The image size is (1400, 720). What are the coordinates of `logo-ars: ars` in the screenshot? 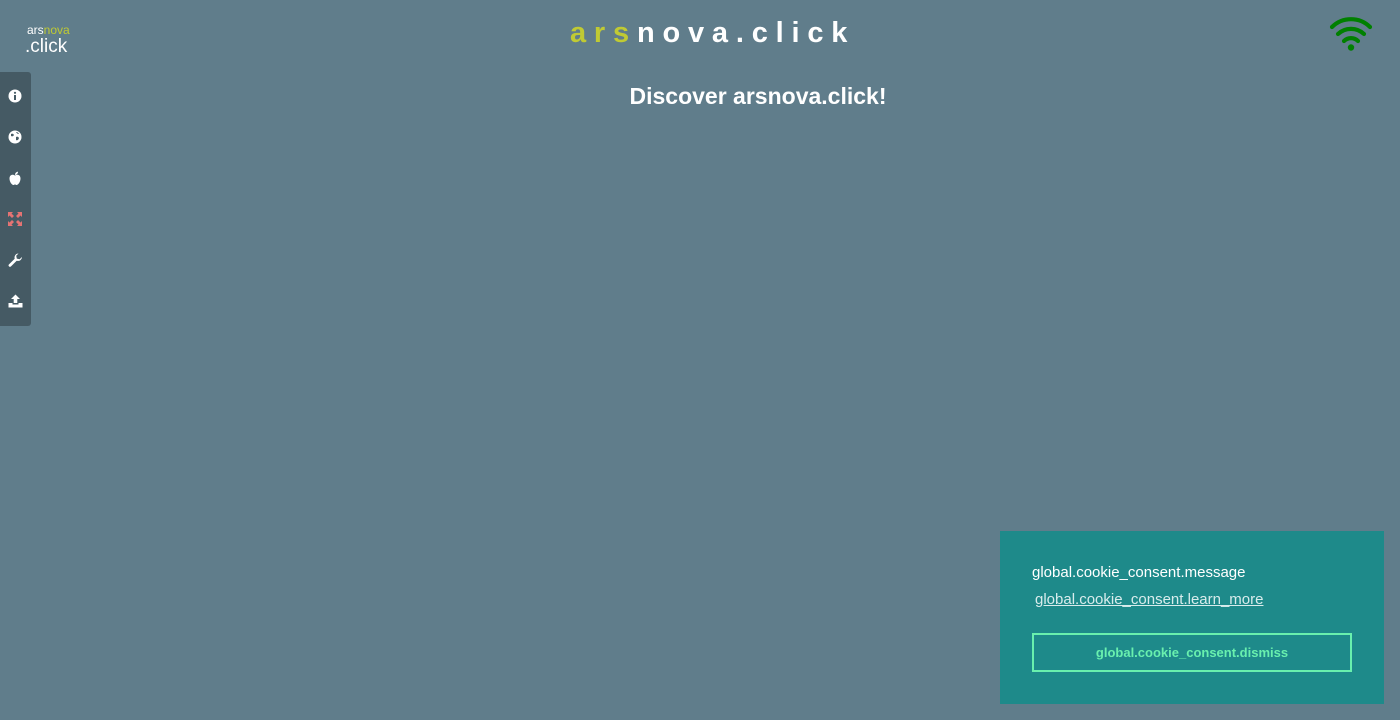 It's located at (35, 30).